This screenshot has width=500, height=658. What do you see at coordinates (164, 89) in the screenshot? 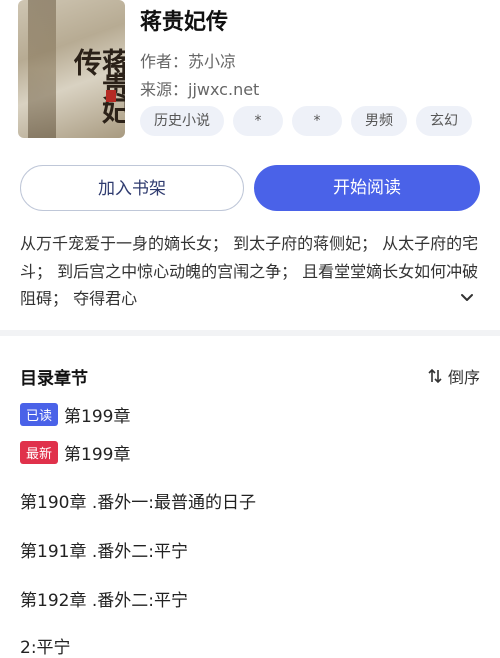
I see `source-label: 来源：` at bounding box center [164, 89].